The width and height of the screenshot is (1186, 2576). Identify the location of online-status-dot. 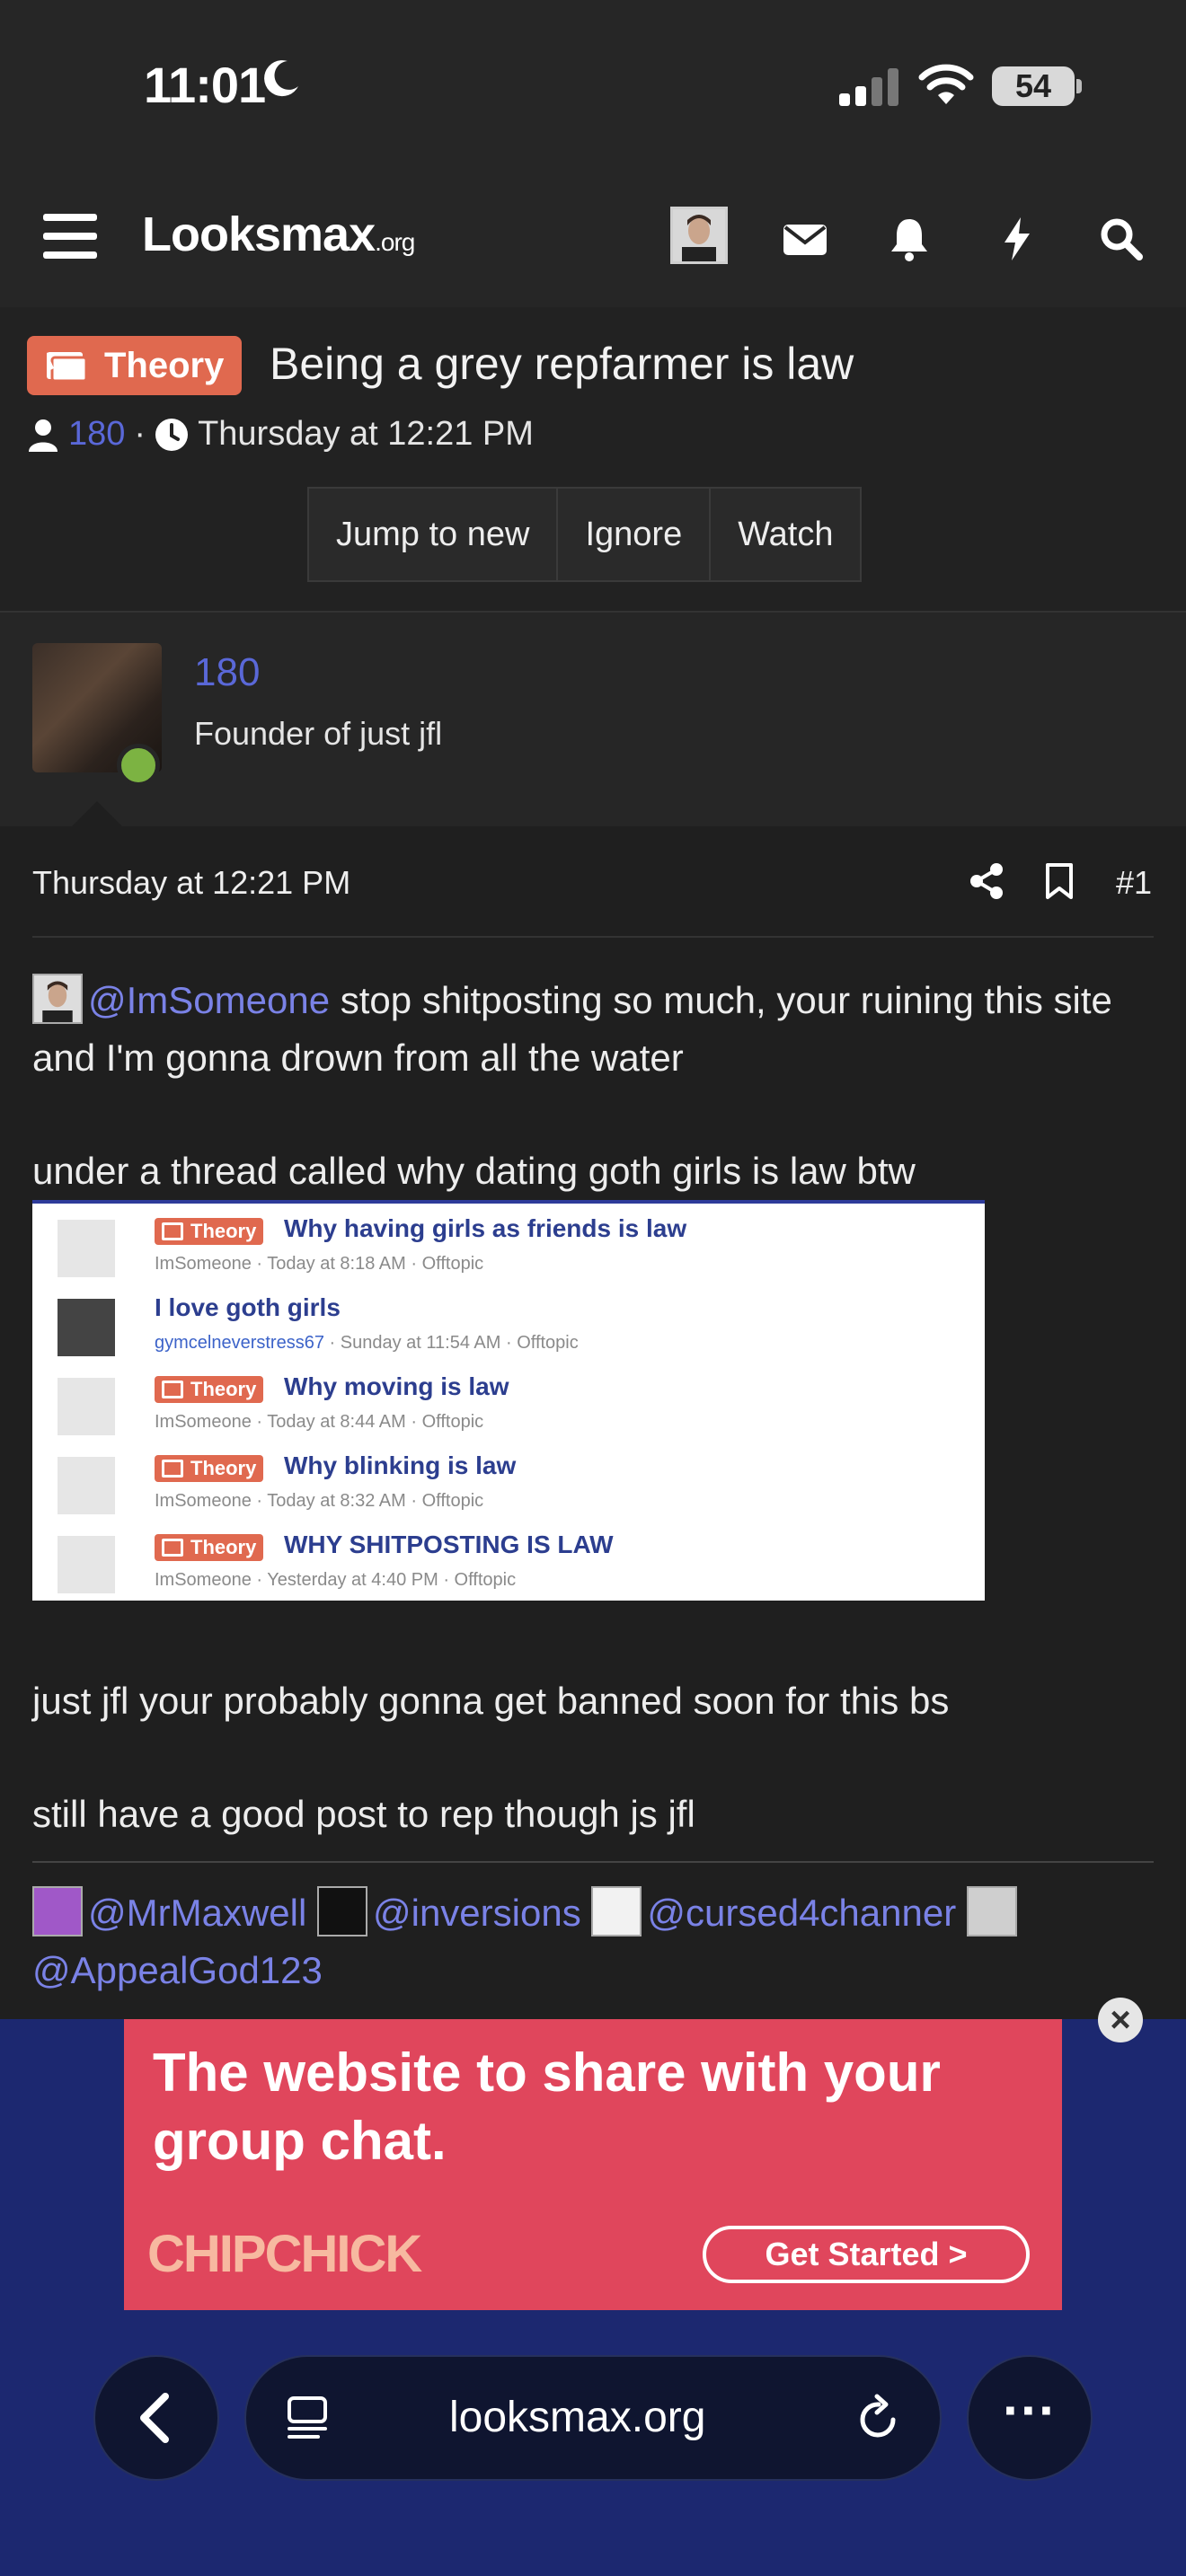
(138, 765).